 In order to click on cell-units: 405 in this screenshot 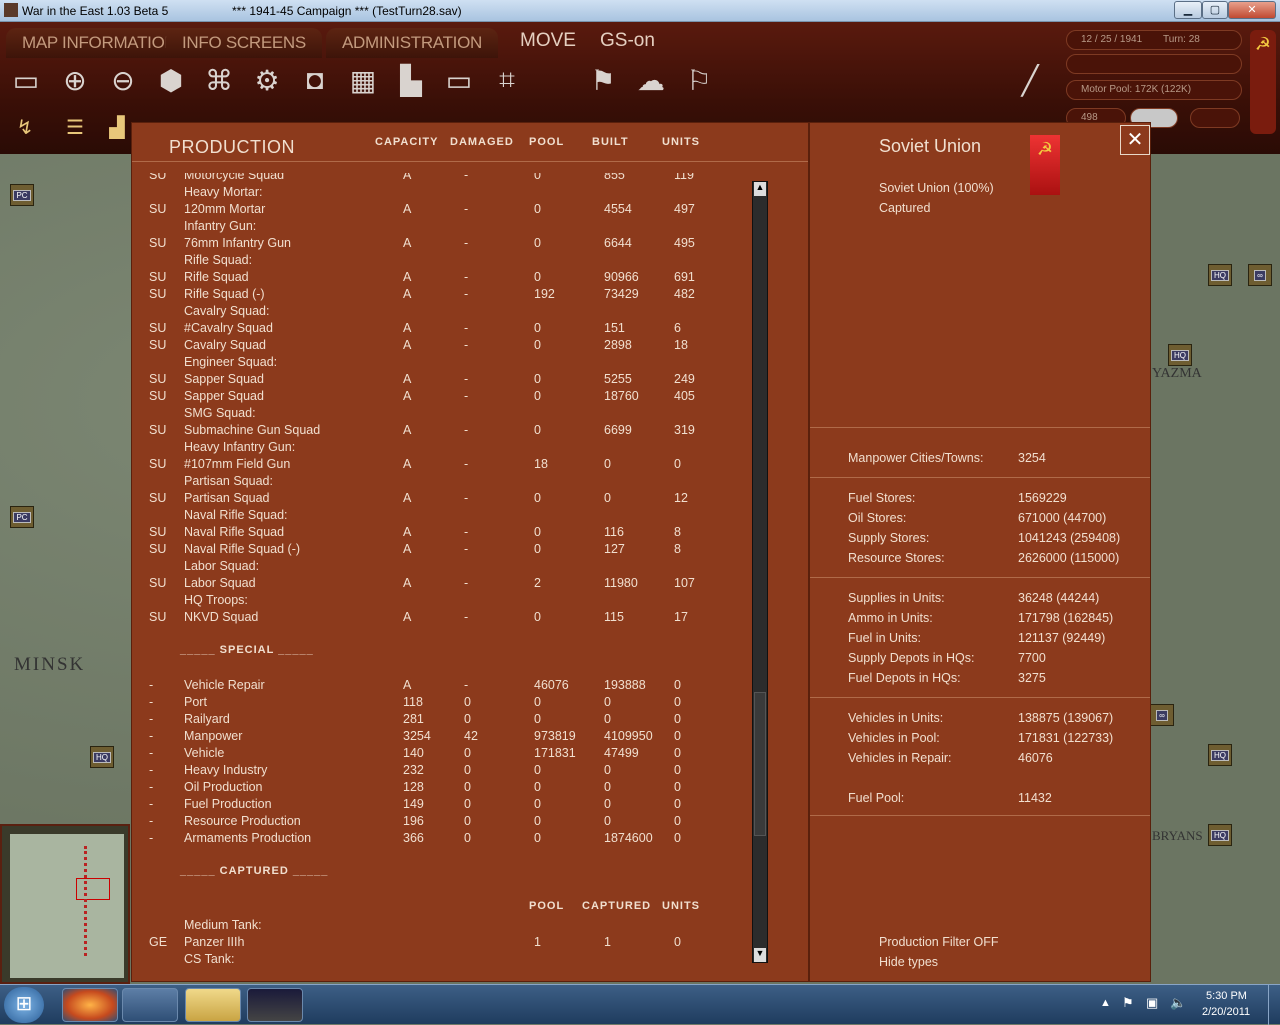, I will do `click(684, 396)`.